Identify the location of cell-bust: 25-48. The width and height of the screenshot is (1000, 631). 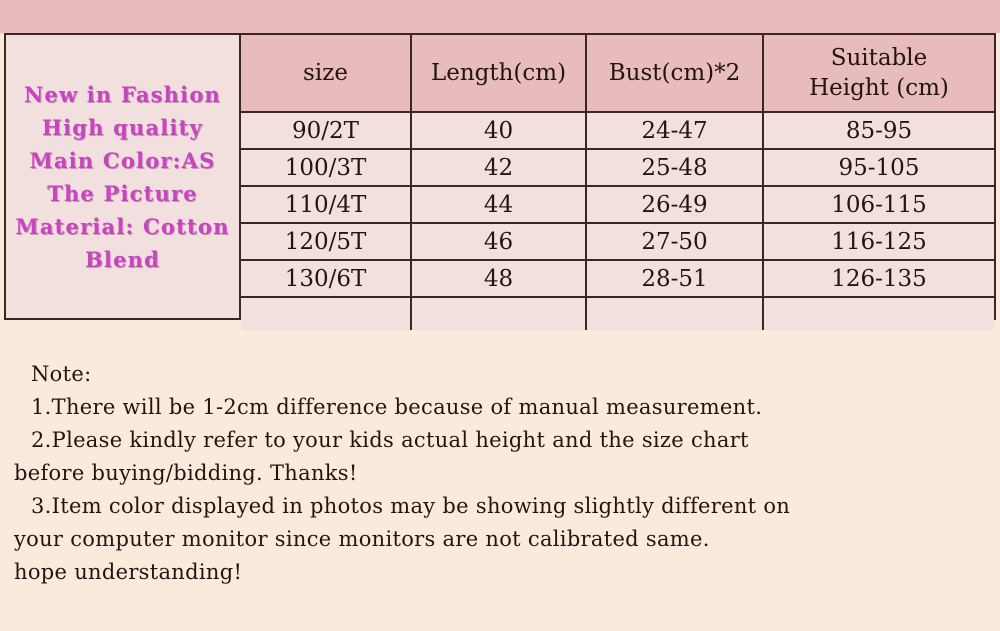
(675, 168).